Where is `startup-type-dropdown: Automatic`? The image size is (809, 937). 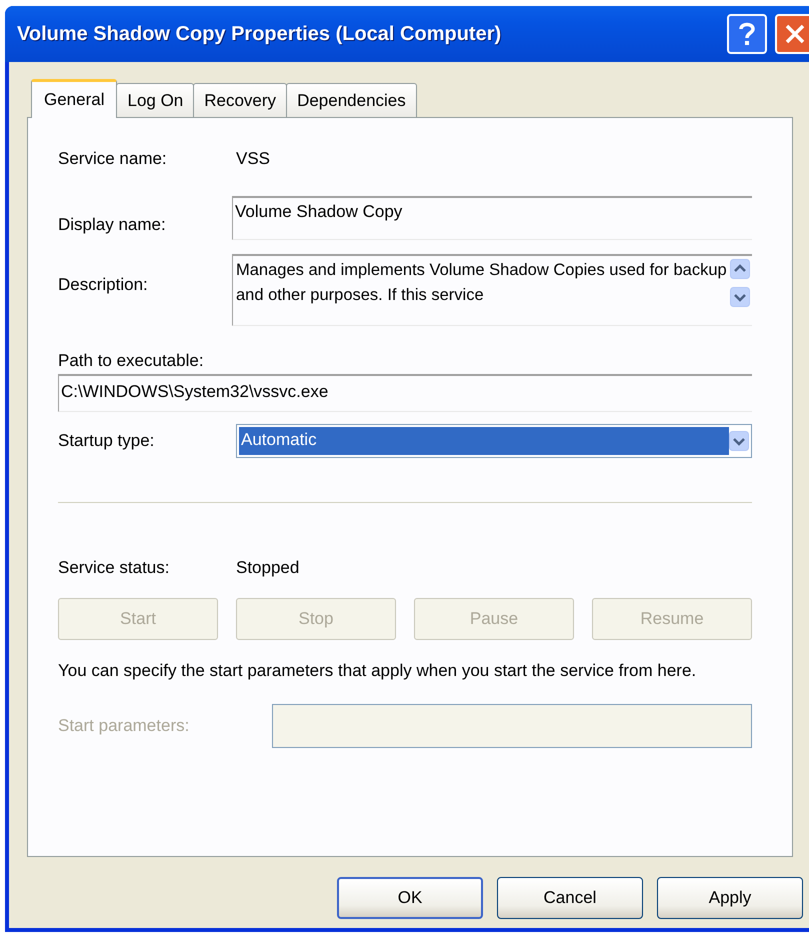
startup-type-dropdown: Automatic is located at coordinates (494, 441).